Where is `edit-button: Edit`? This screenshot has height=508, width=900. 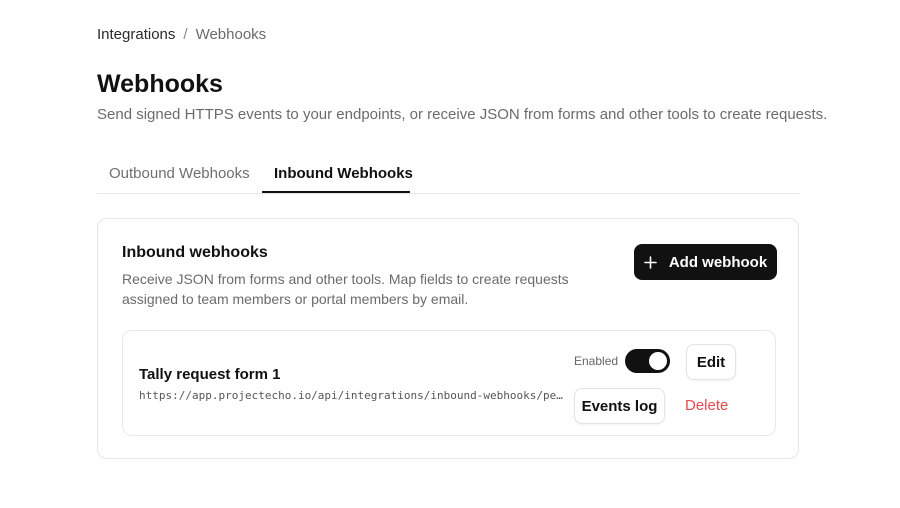
edit-button: Edit is located at coordinates (711, 362).